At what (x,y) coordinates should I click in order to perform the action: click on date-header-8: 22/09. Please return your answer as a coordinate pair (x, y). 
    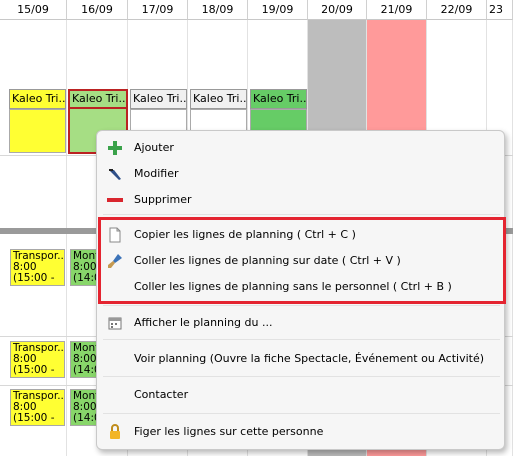
    Looking at the image, I should click on (457, 10).